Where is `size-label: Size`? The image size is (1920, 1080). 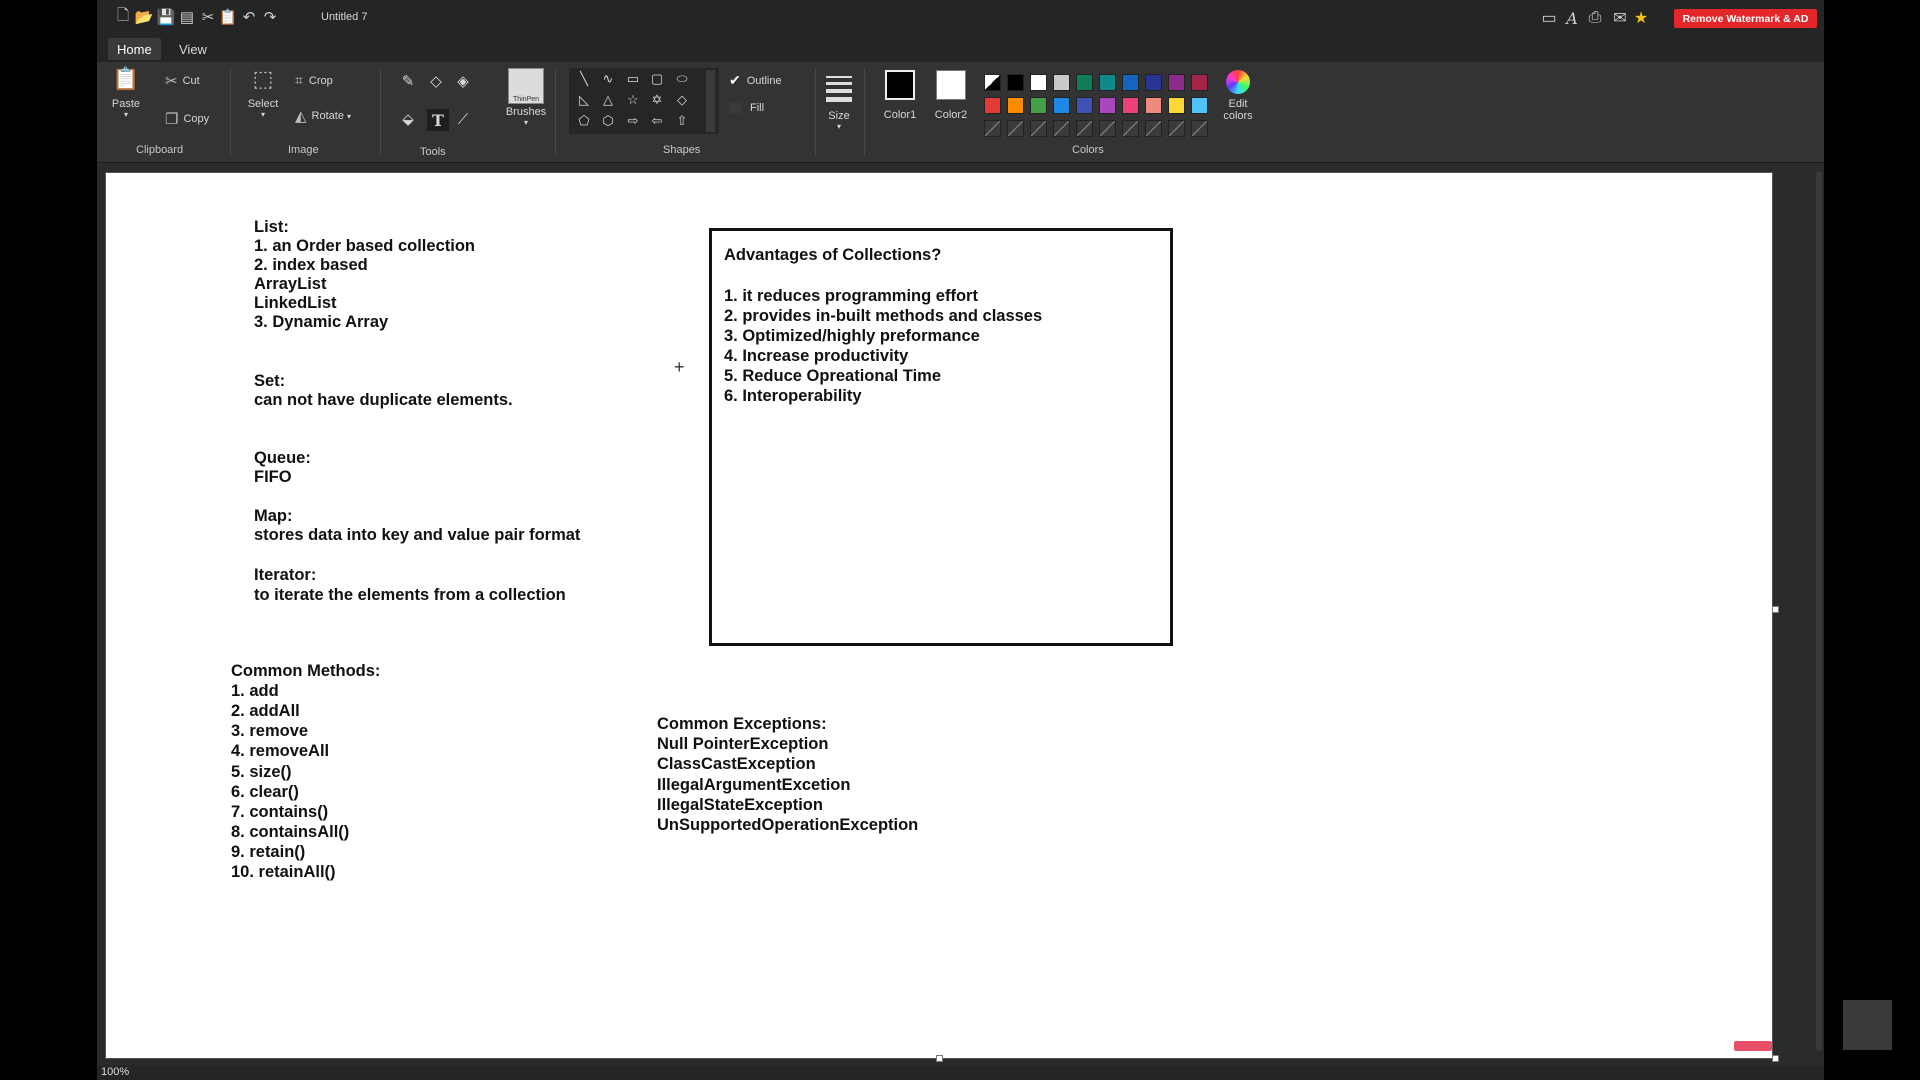 size-label: Size is located at coordinates (839, 116).